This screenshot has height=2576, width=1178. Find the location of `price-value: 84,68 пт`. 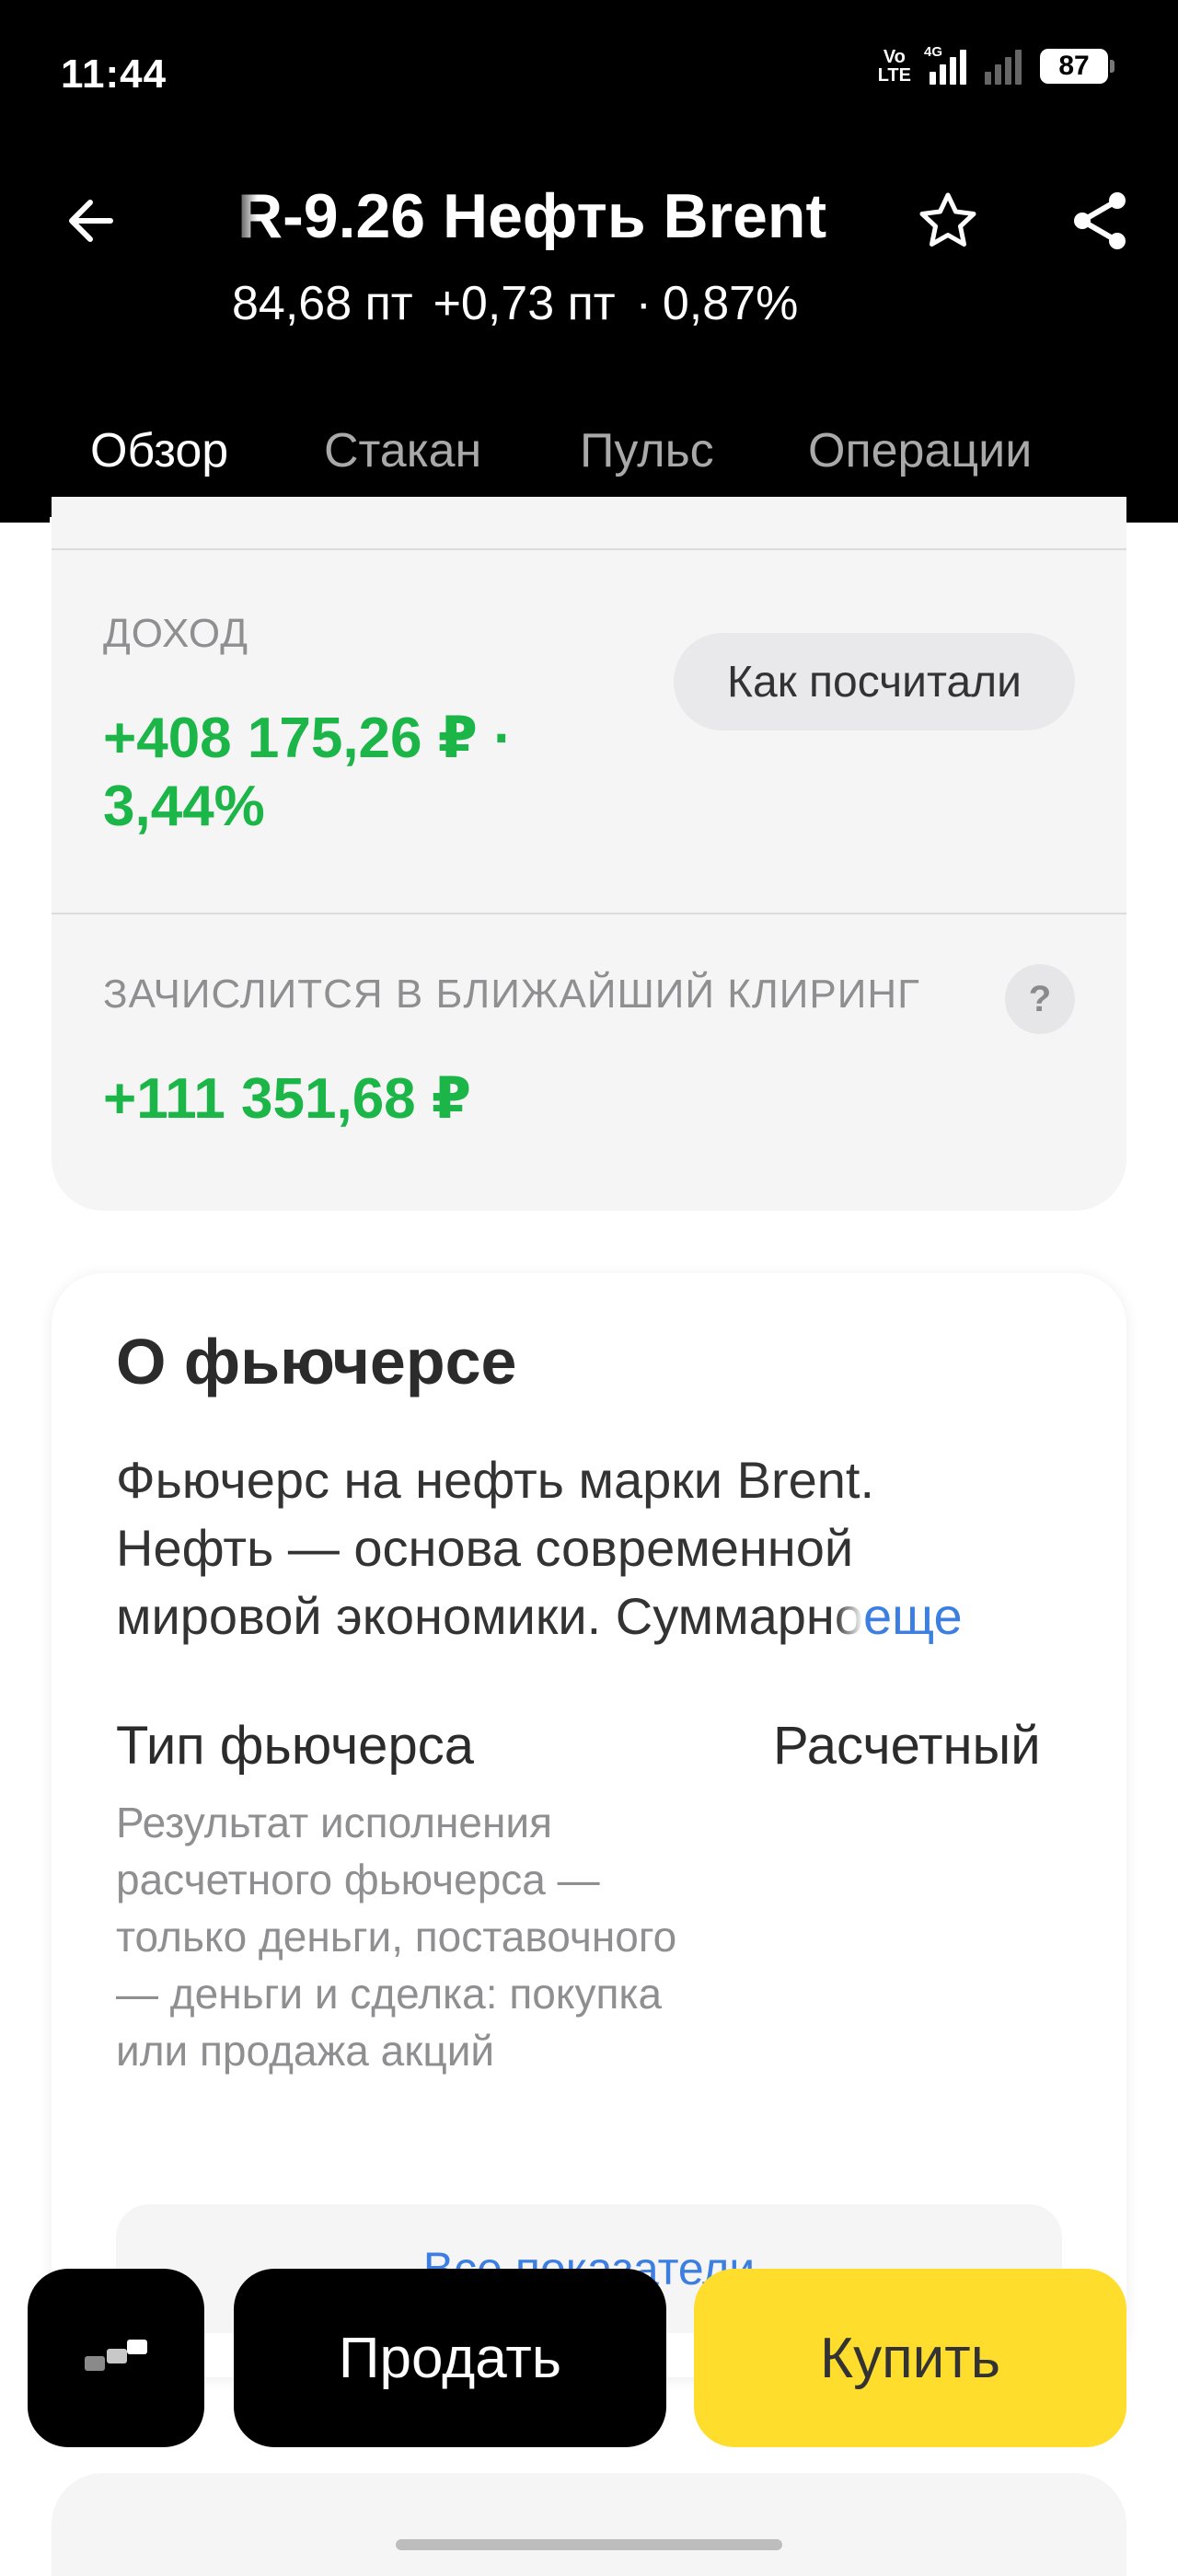

price-value: 84,68 пт is located at coordinates (322, 303).